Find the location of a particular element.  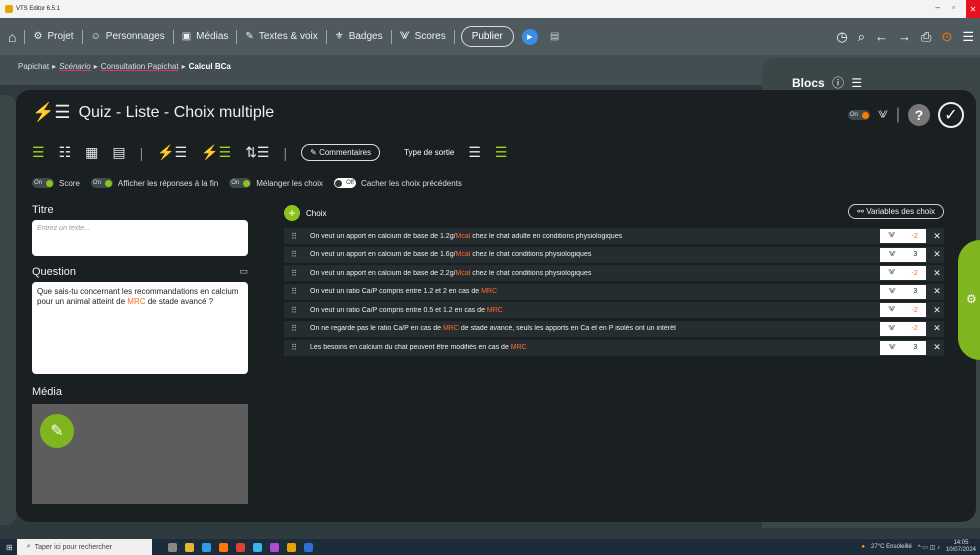

hide-previous-toggle: Off is located at coordinates (344, 183).